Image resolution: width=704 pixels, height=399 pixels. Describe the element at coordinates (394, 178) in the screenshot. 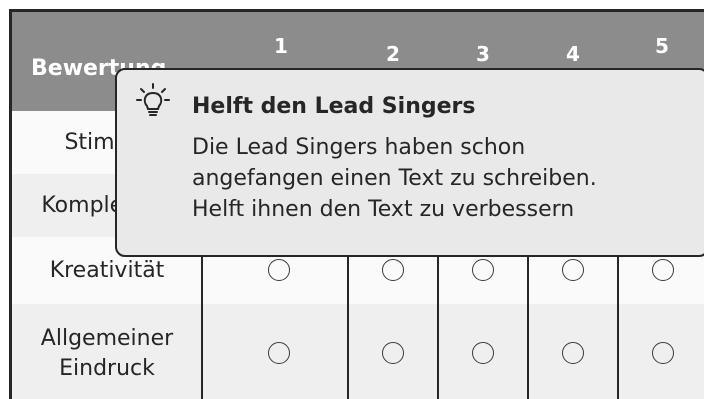

I see `tooltip-line: angefangen einen Text zu schreiben.` at that location.